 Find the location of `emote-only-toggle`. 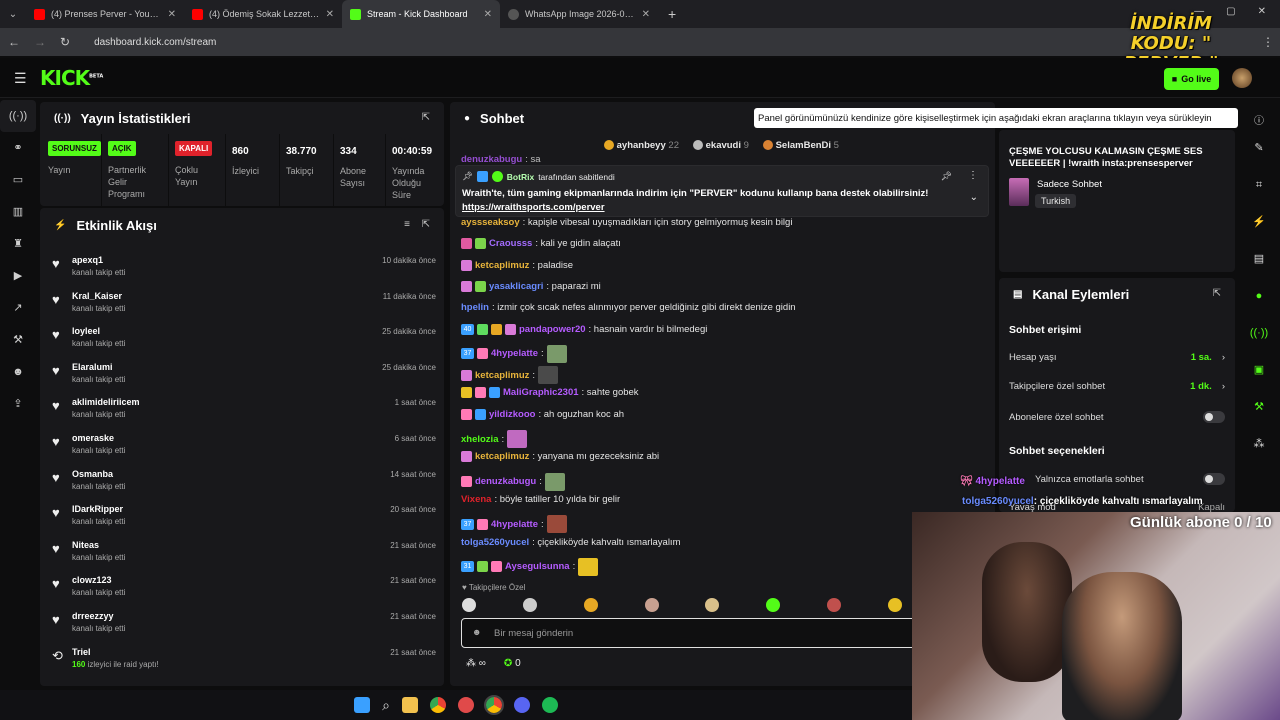

emote-only-toggle is located at coordinates (1214, 479).